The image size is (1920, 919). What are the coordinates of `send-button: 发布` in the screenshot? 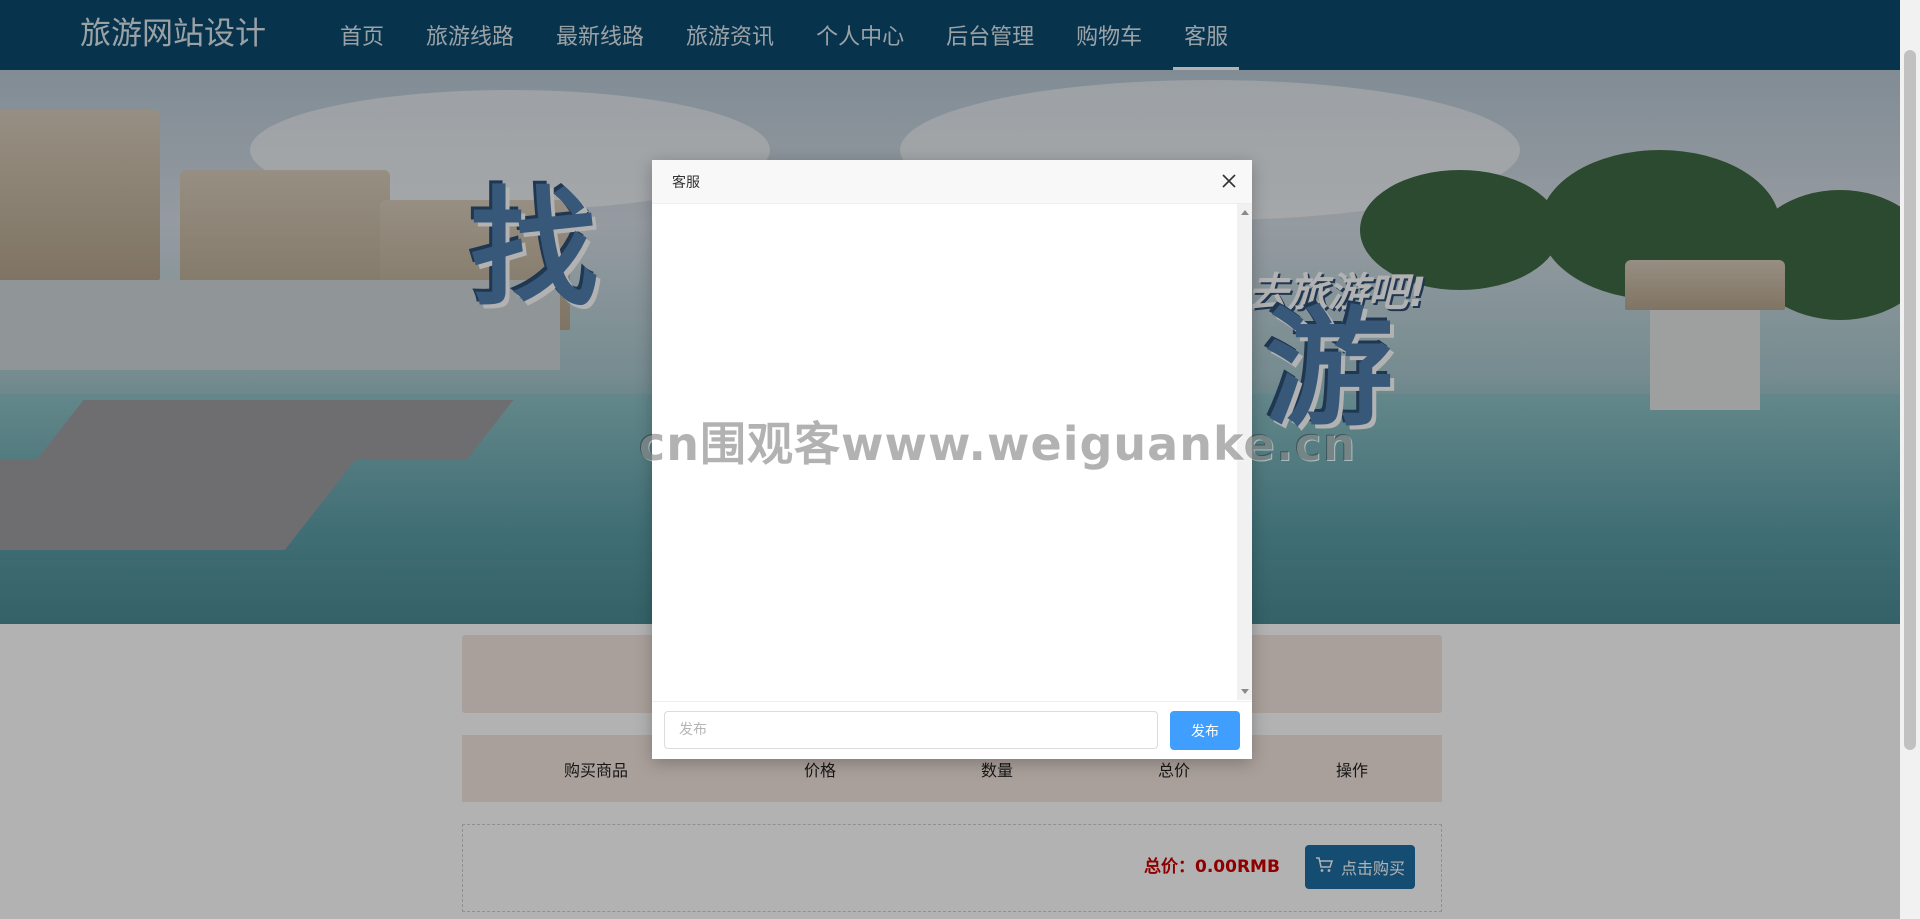 It's located at (1205, 730).